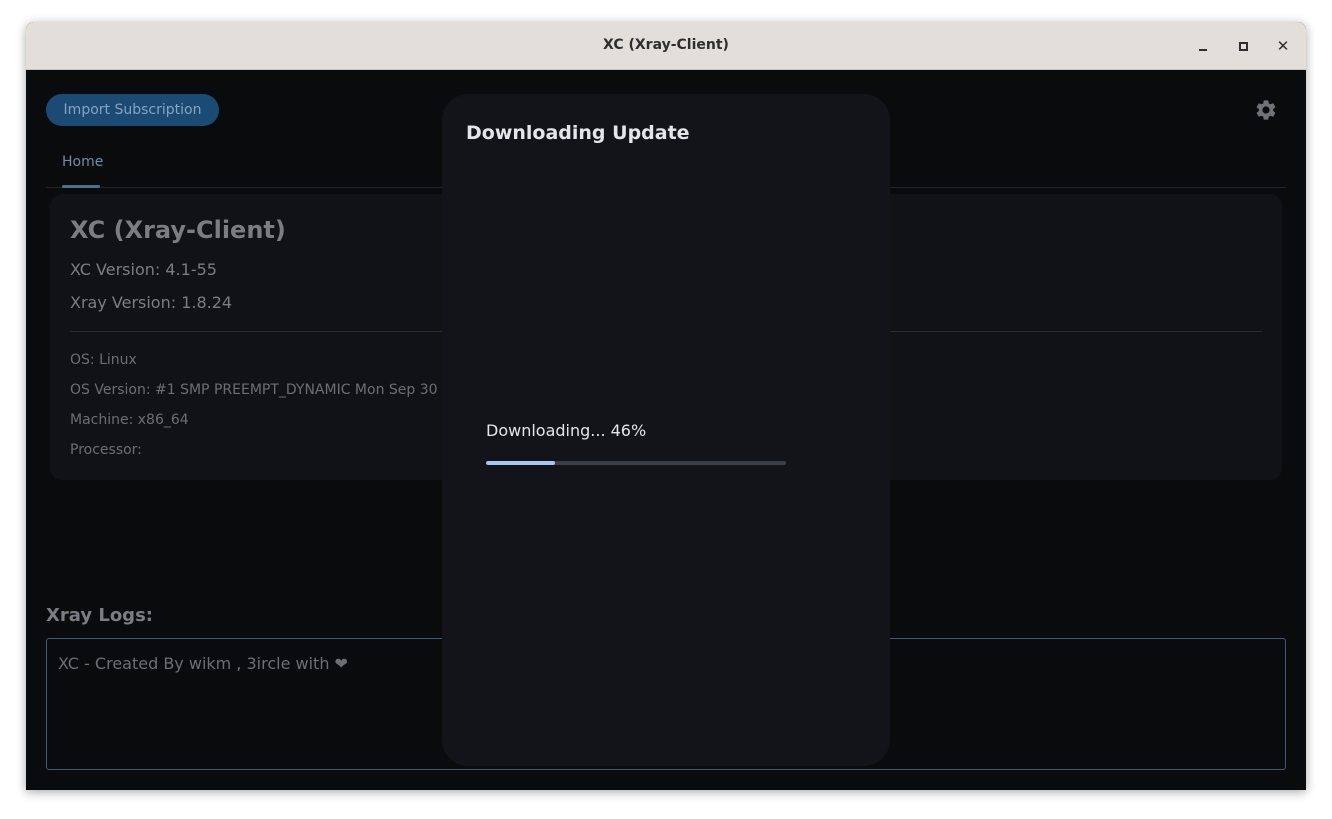  I want to click on close-icon: ✕, so click(1283, 46).